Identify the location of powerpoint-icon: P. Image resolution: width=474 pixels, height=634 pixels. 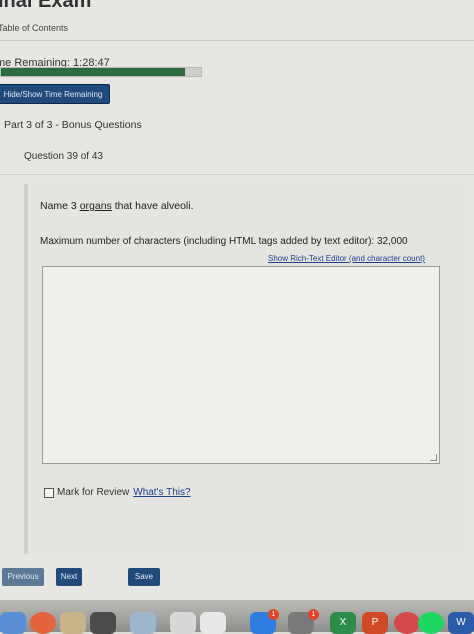
(375, 623).